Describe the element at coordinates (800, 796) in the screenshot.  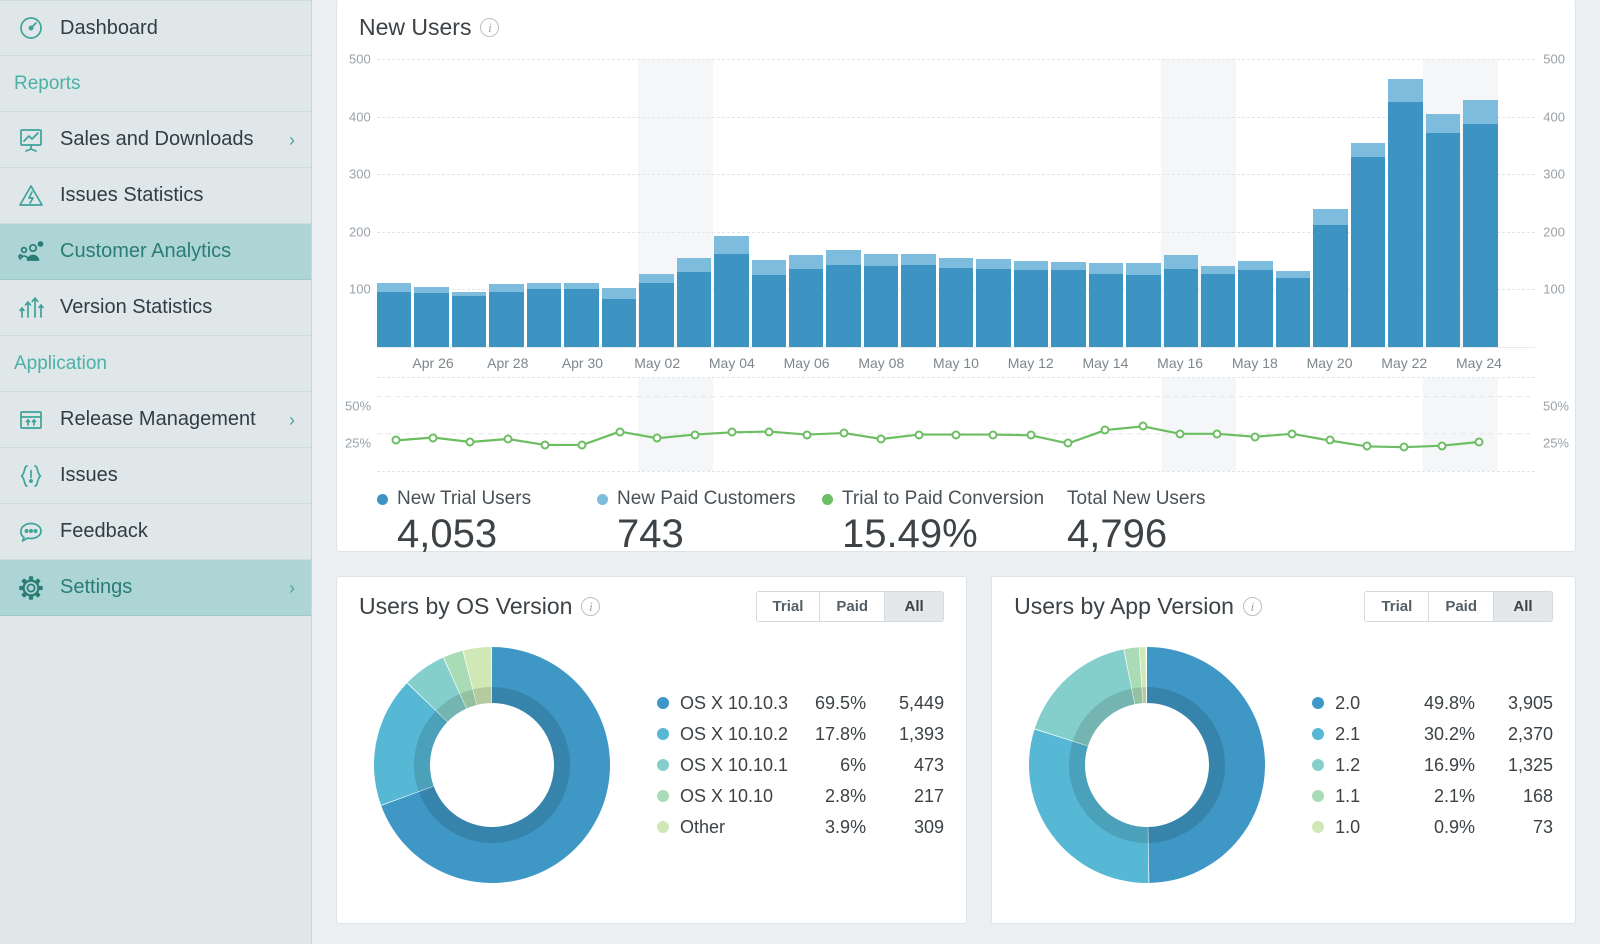
I see `legend-row: OS X 10.10 2.8% 217` at that location.